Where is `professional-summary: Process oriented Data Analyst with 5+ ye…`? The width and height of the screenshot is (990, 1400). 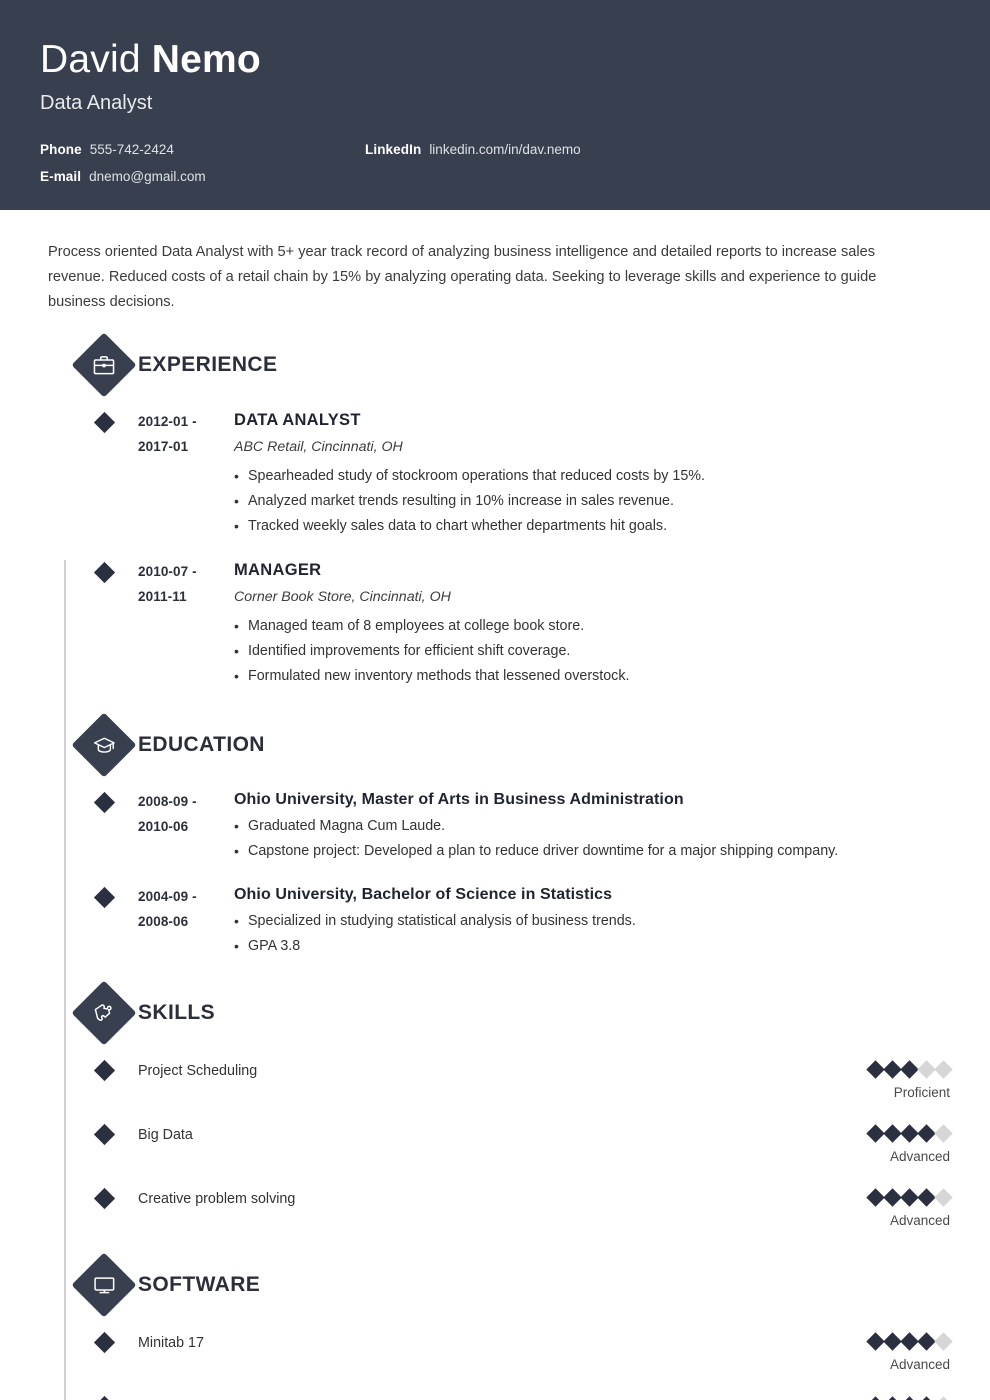 professional-summary: Process oriented Data Analyst with 5+ ye… is located at coordinates (462, 277).